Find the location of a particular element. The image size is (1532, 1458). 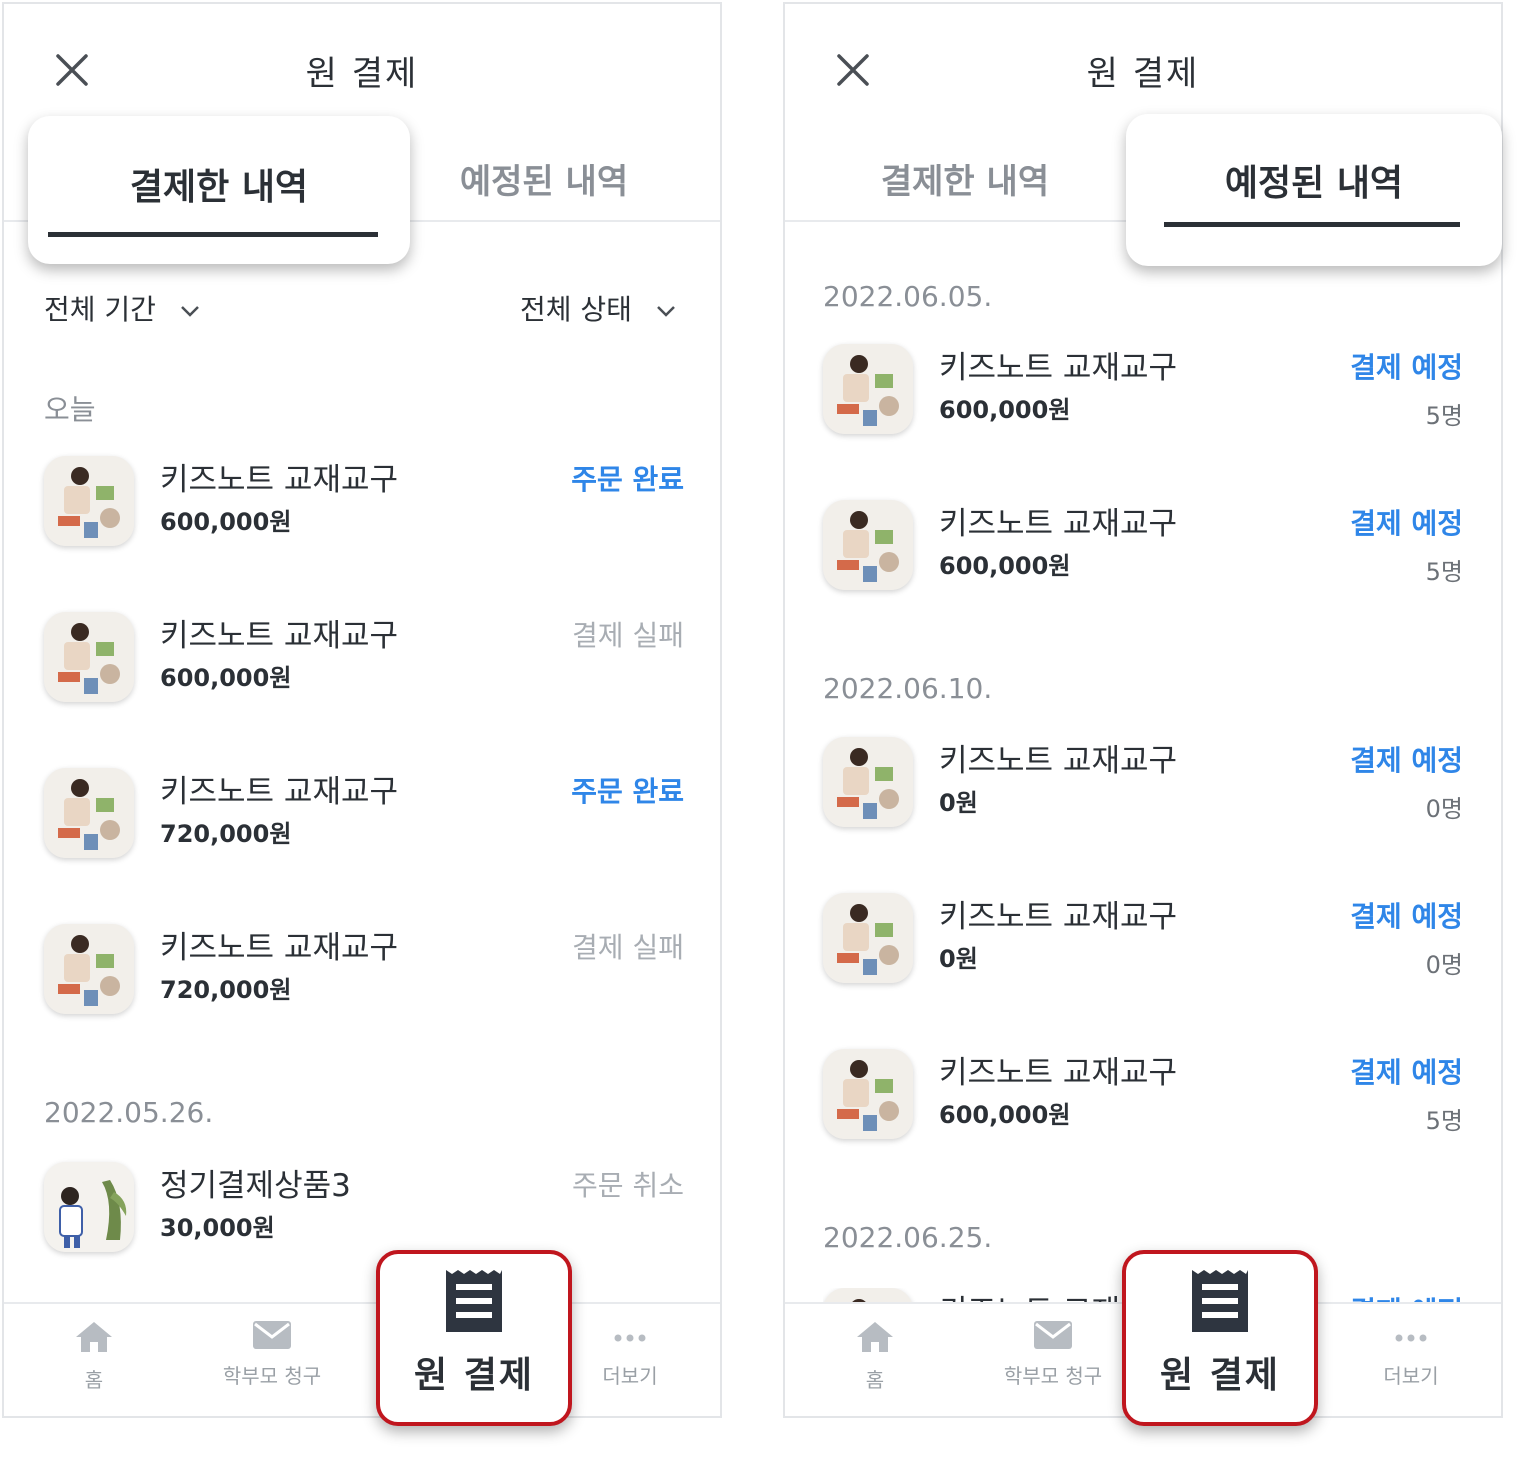

tab-scheduled-label: 예정된 내역 is located at coordinates (1314, 183).